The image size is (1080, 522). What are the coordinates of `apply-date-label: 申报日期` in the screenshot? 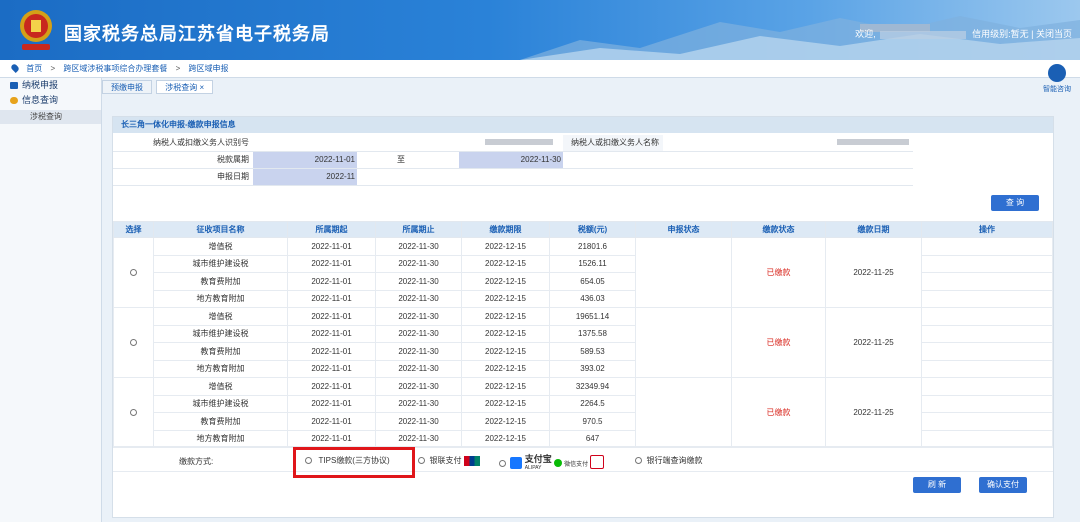 It's located at (183, 177).